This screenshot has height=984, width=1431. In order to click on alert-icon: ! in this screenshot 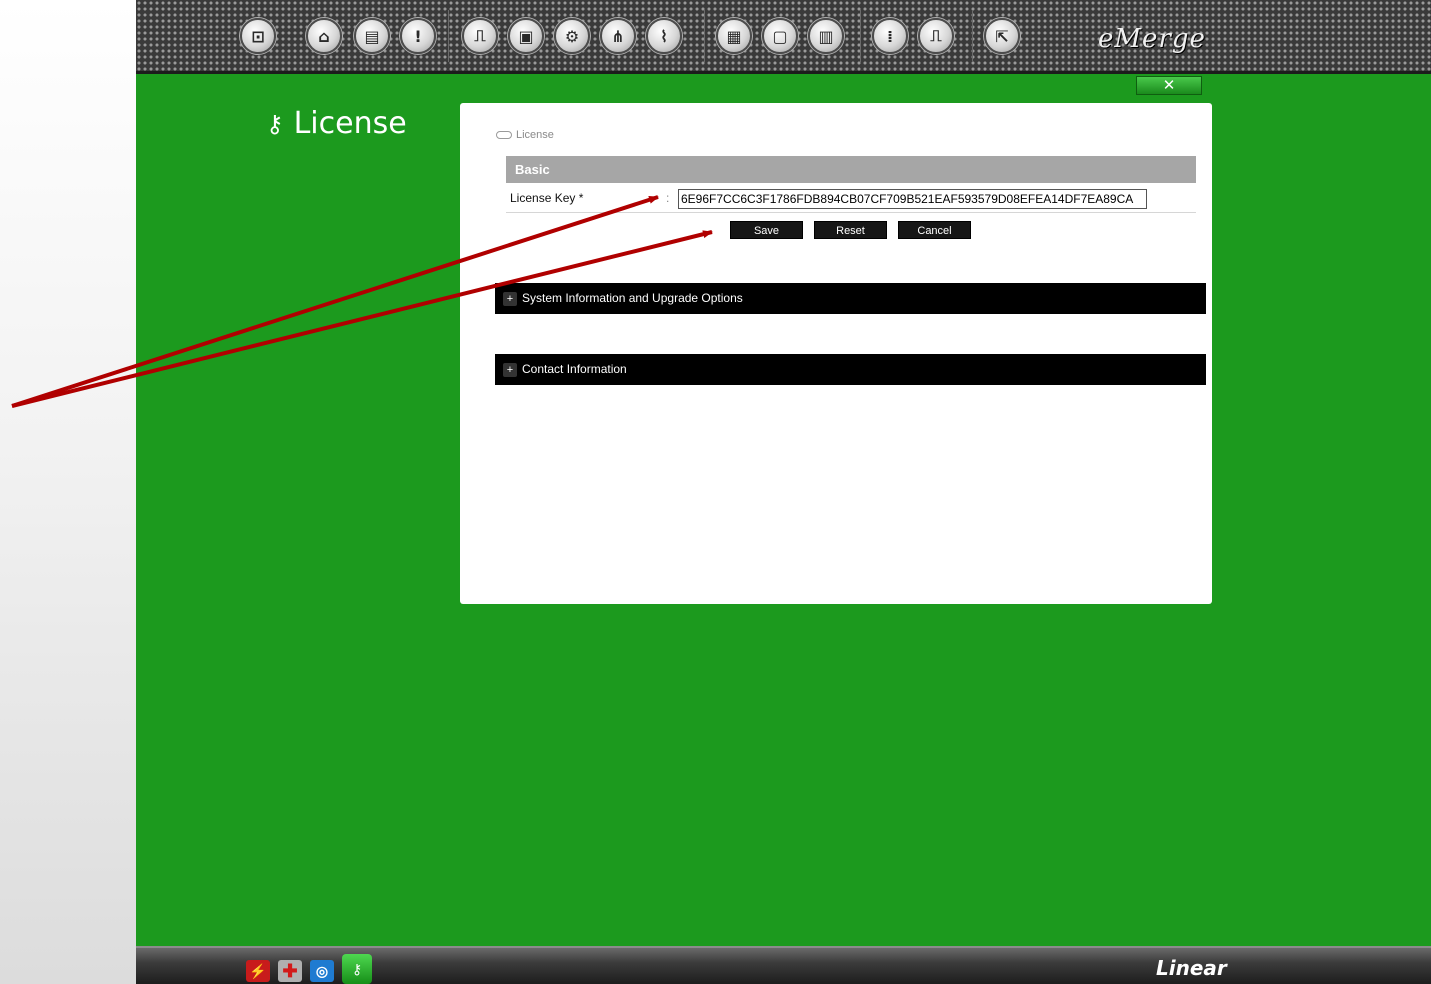, I will do `click(418, 36)`.